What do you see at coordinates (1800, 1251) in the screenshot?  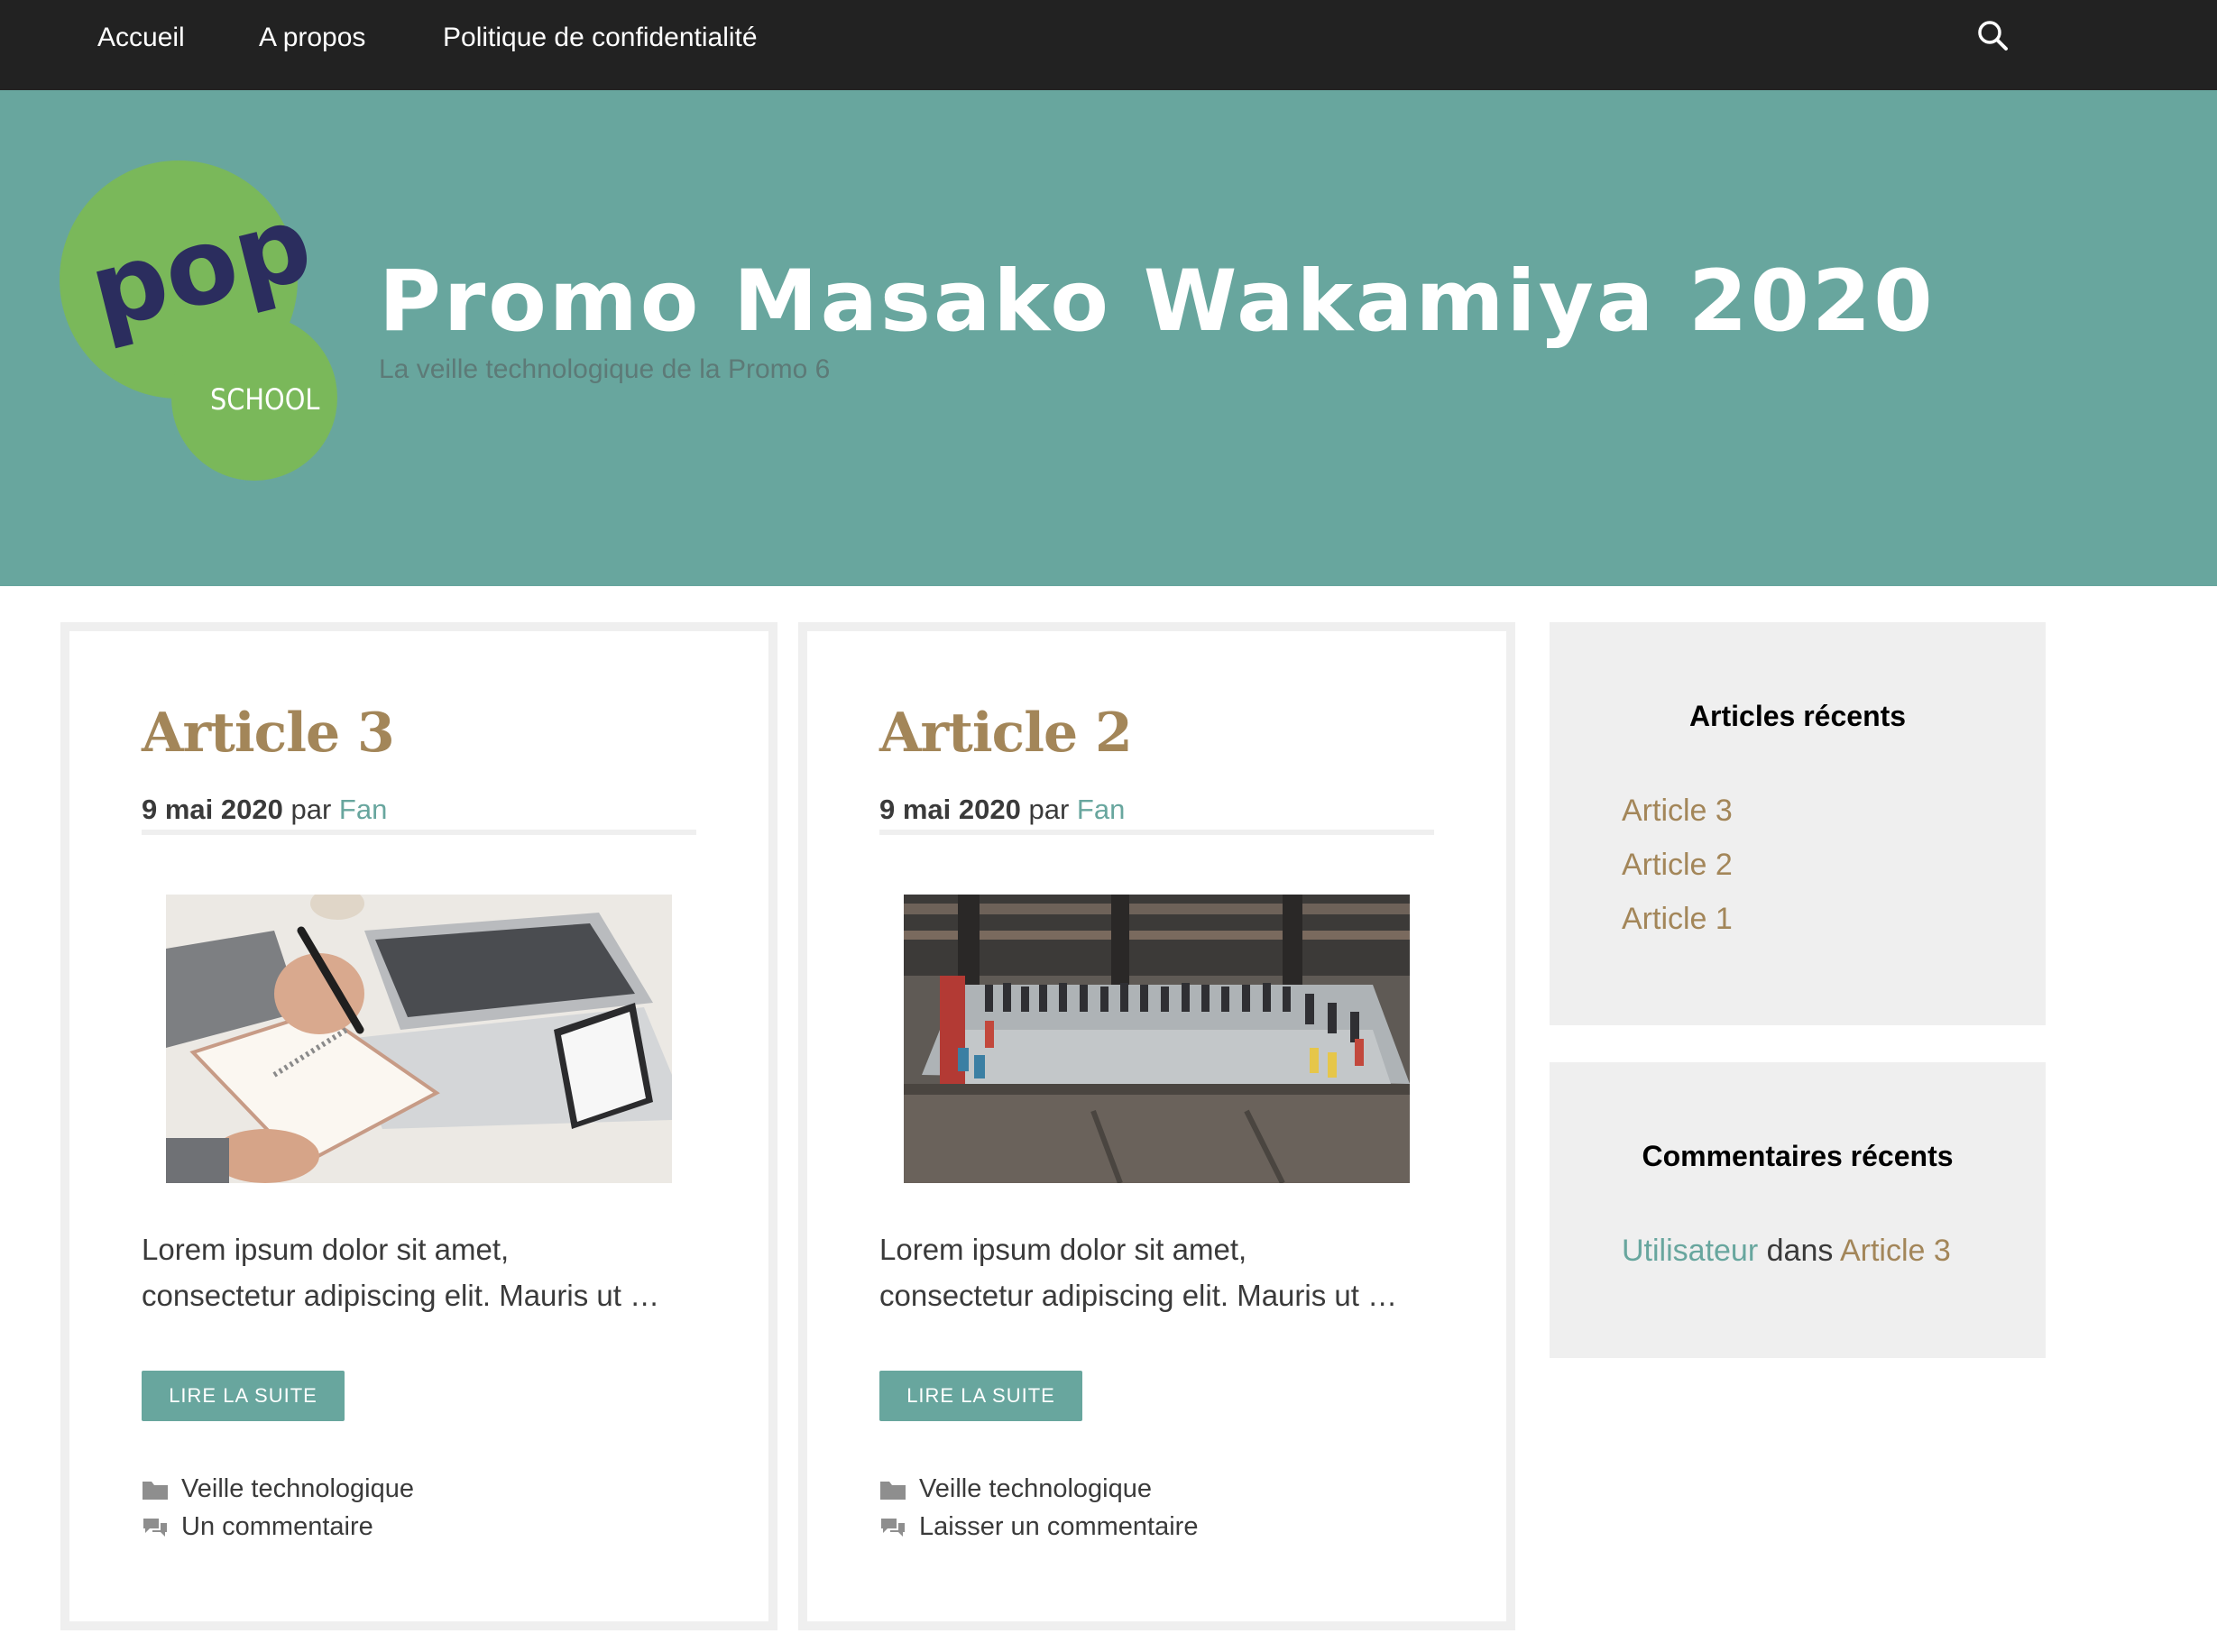 I see `comment-in-label: dans` at bounding box center [1800, 1251].